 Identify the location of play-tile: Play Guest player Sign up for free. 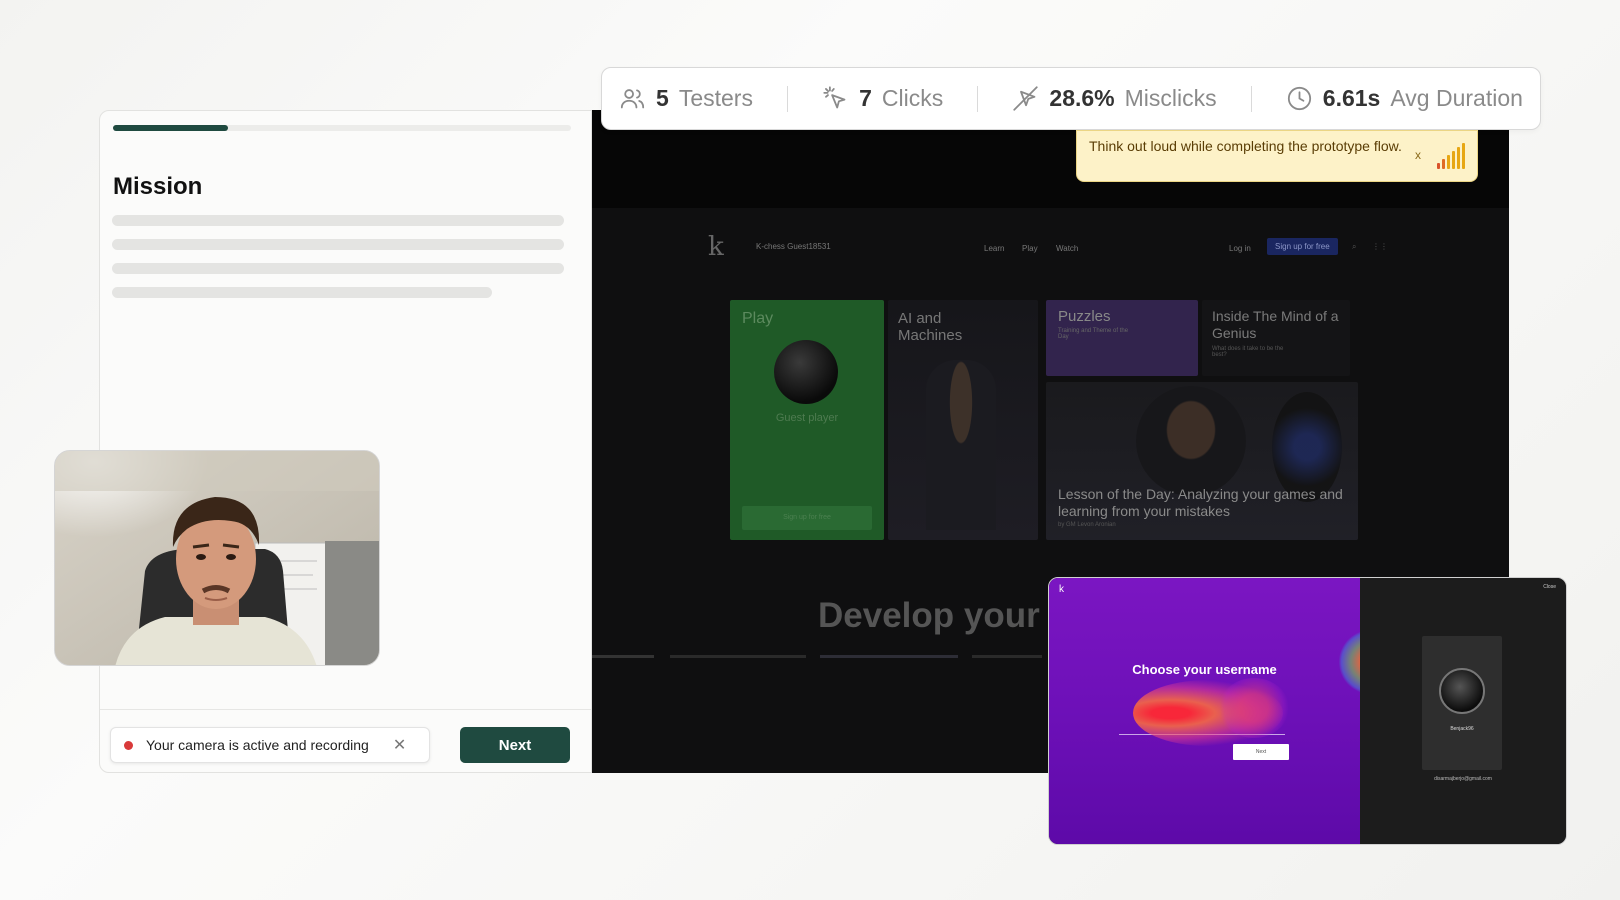
(807, 420).